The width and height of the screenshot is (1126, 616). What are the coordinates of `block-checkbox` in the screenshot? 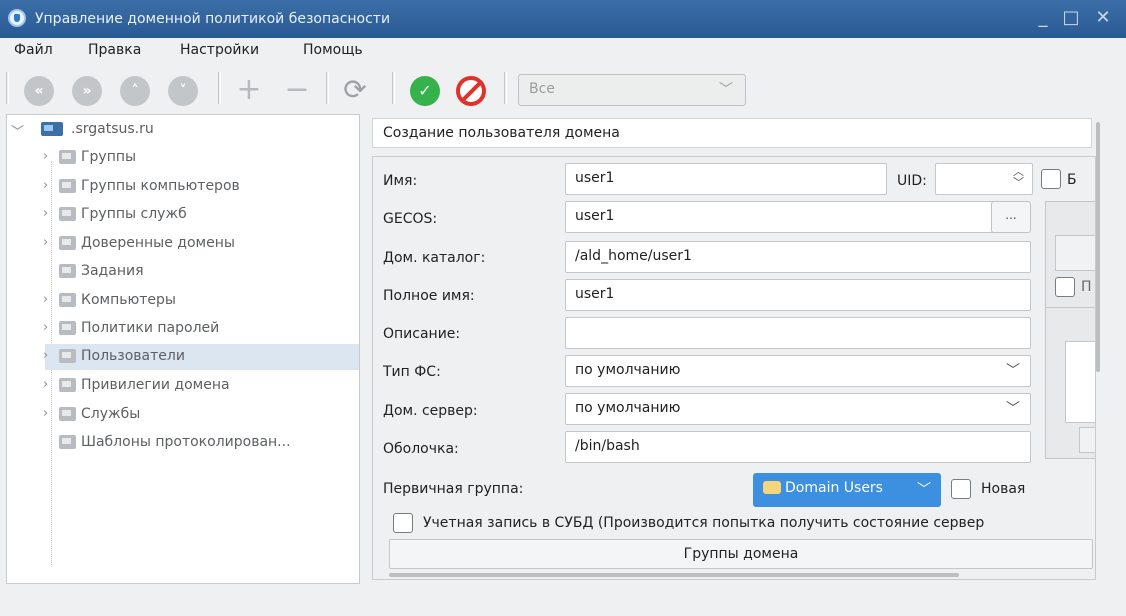 It's located at (1051, 179).